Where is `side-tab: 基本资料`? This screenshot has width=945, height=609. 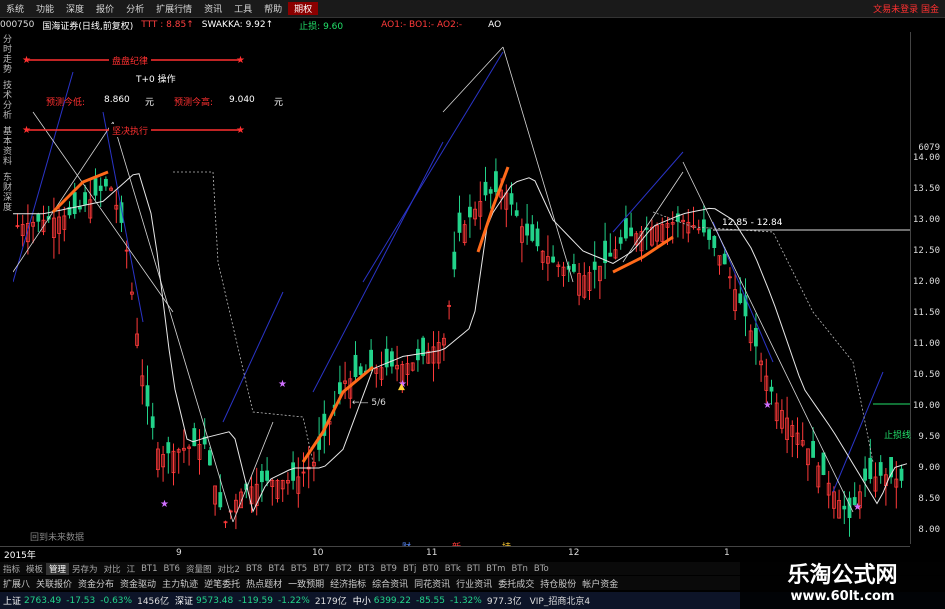
side-tab: 基本资料 is located at coordinates (6, 146).